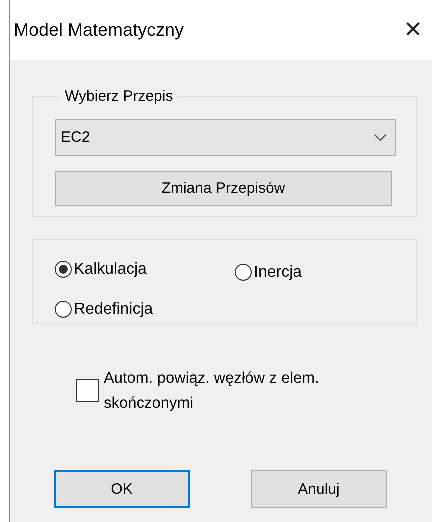 The image size is (432, 522). Describe the element at coordinates (87, 390) in the screenshot. I see `checkbox` at that location.